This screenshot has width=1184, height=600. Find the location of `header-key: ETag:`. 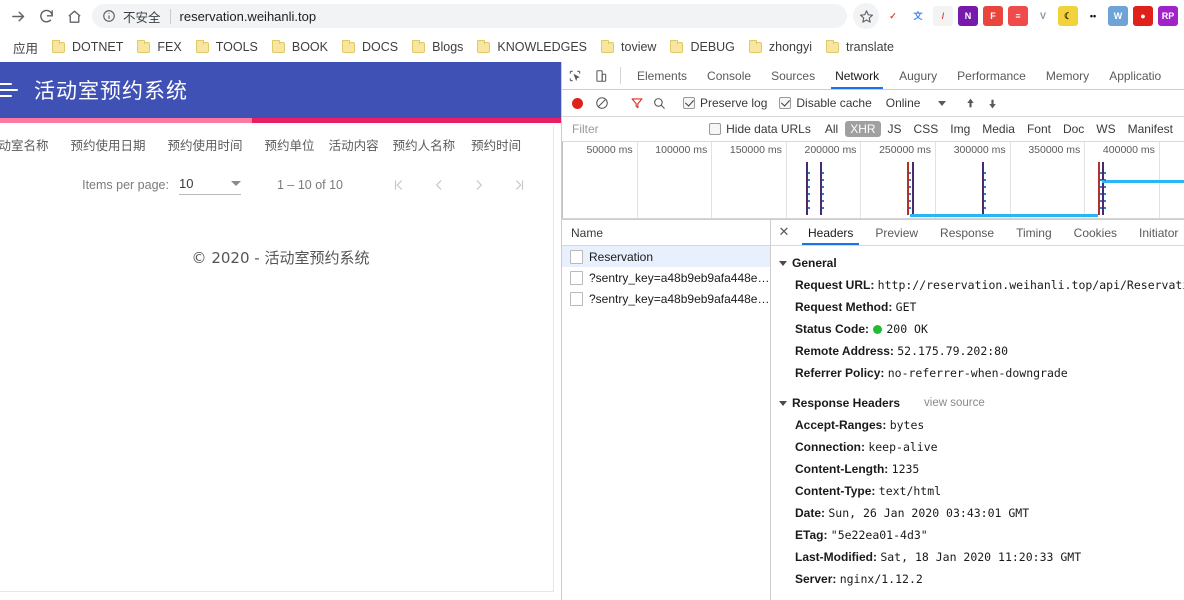

header-key: ETag: is located at coordinates (813, 535).